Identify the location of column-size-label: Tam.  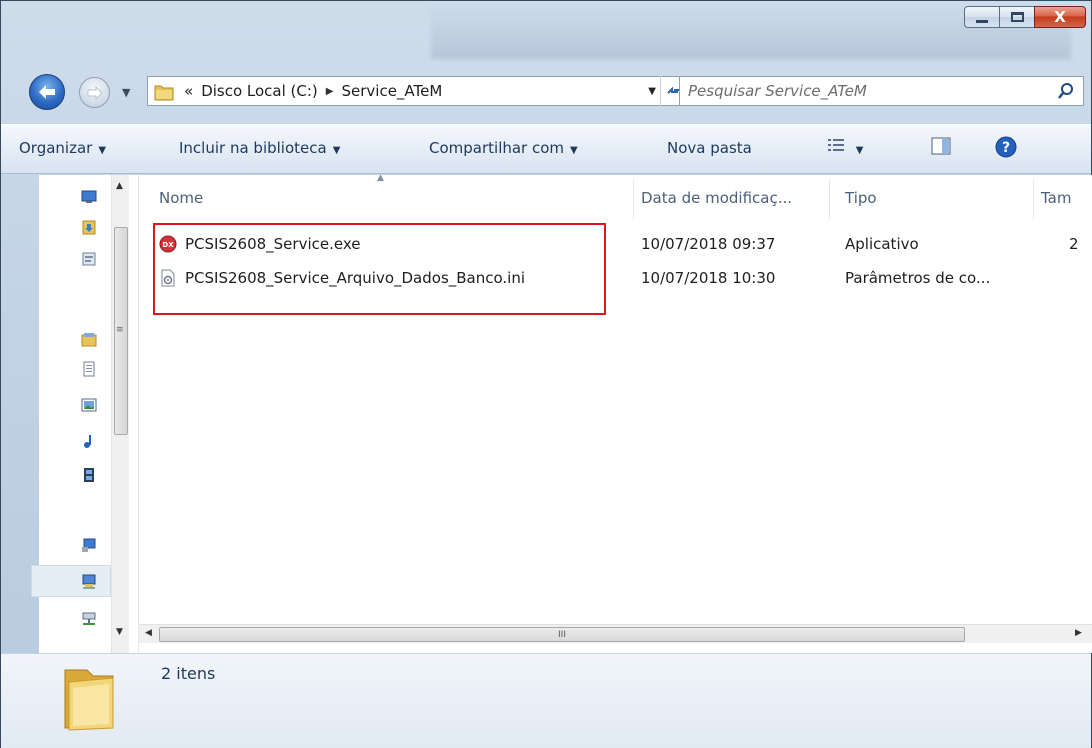
(1056, 198).